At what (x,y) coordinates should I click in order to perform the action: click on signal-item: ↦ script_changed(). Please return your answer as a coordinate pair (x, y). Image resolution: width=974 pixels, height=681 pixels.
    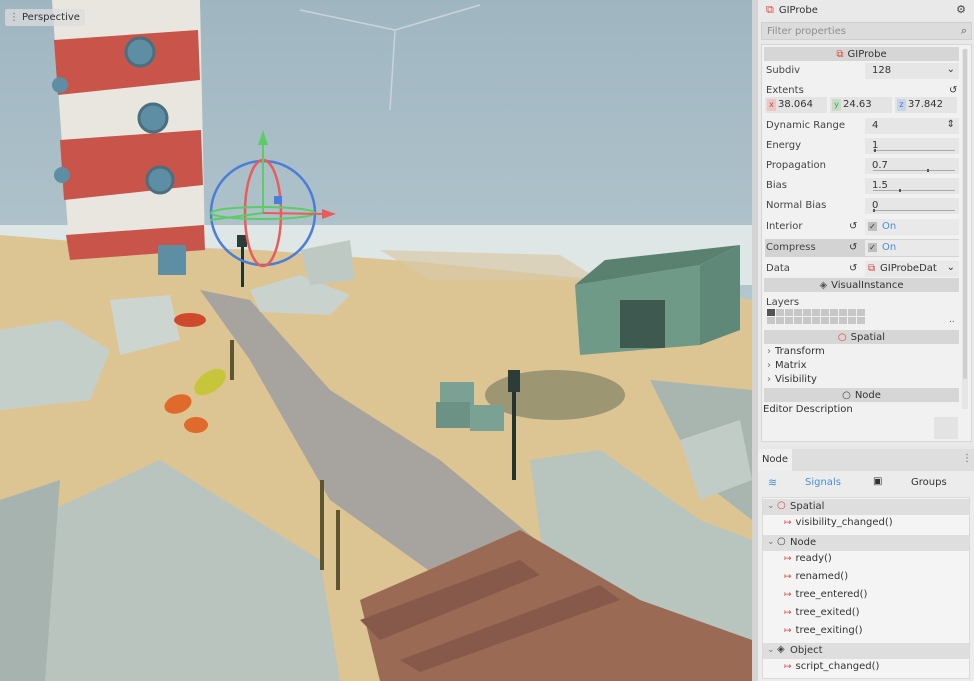
    Looking at the image, I should click on (831, 669).